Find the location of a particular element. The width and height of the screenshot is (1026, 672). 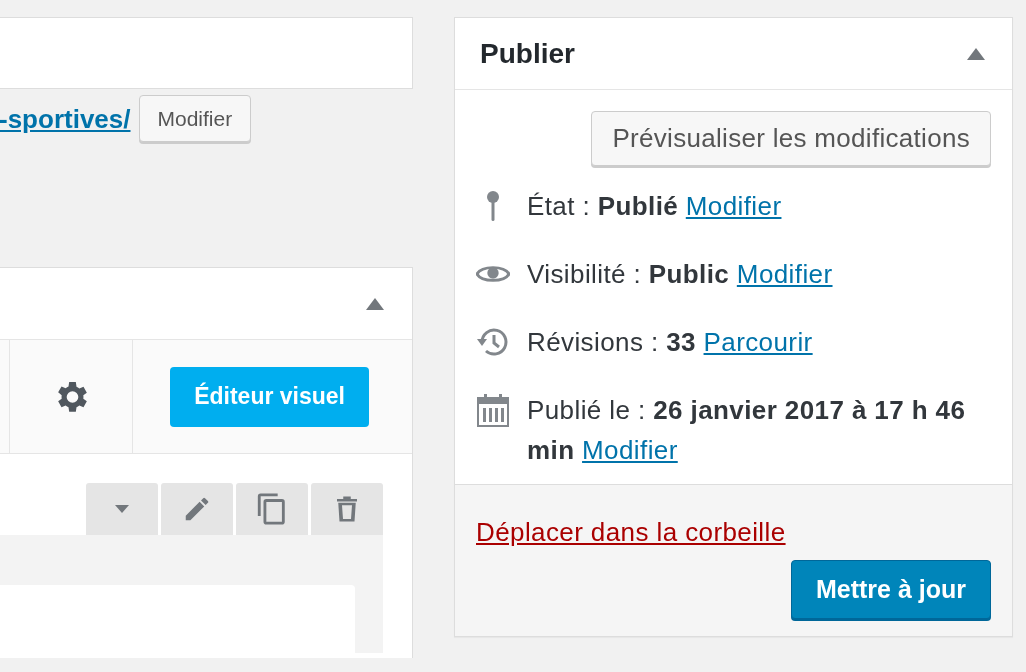

edit-button is located at coordinates (197, 509).